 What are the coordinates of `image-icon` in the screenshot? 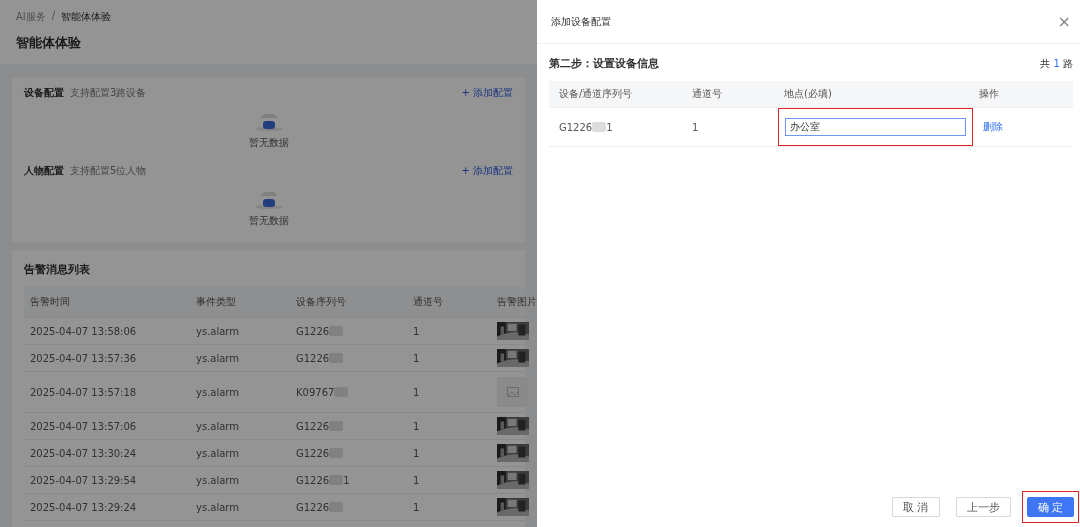 It's located at (513, 392).